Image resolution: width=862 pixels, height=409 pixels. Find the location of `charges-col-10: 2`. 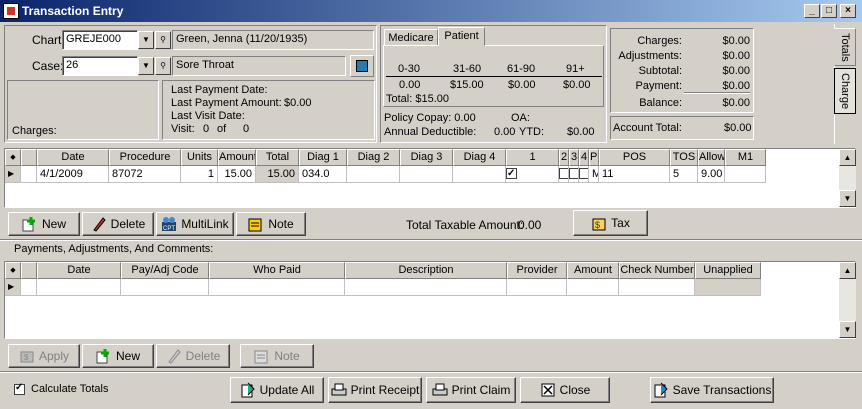

charges-col-10: 2 is located at coordinates (564, 157).